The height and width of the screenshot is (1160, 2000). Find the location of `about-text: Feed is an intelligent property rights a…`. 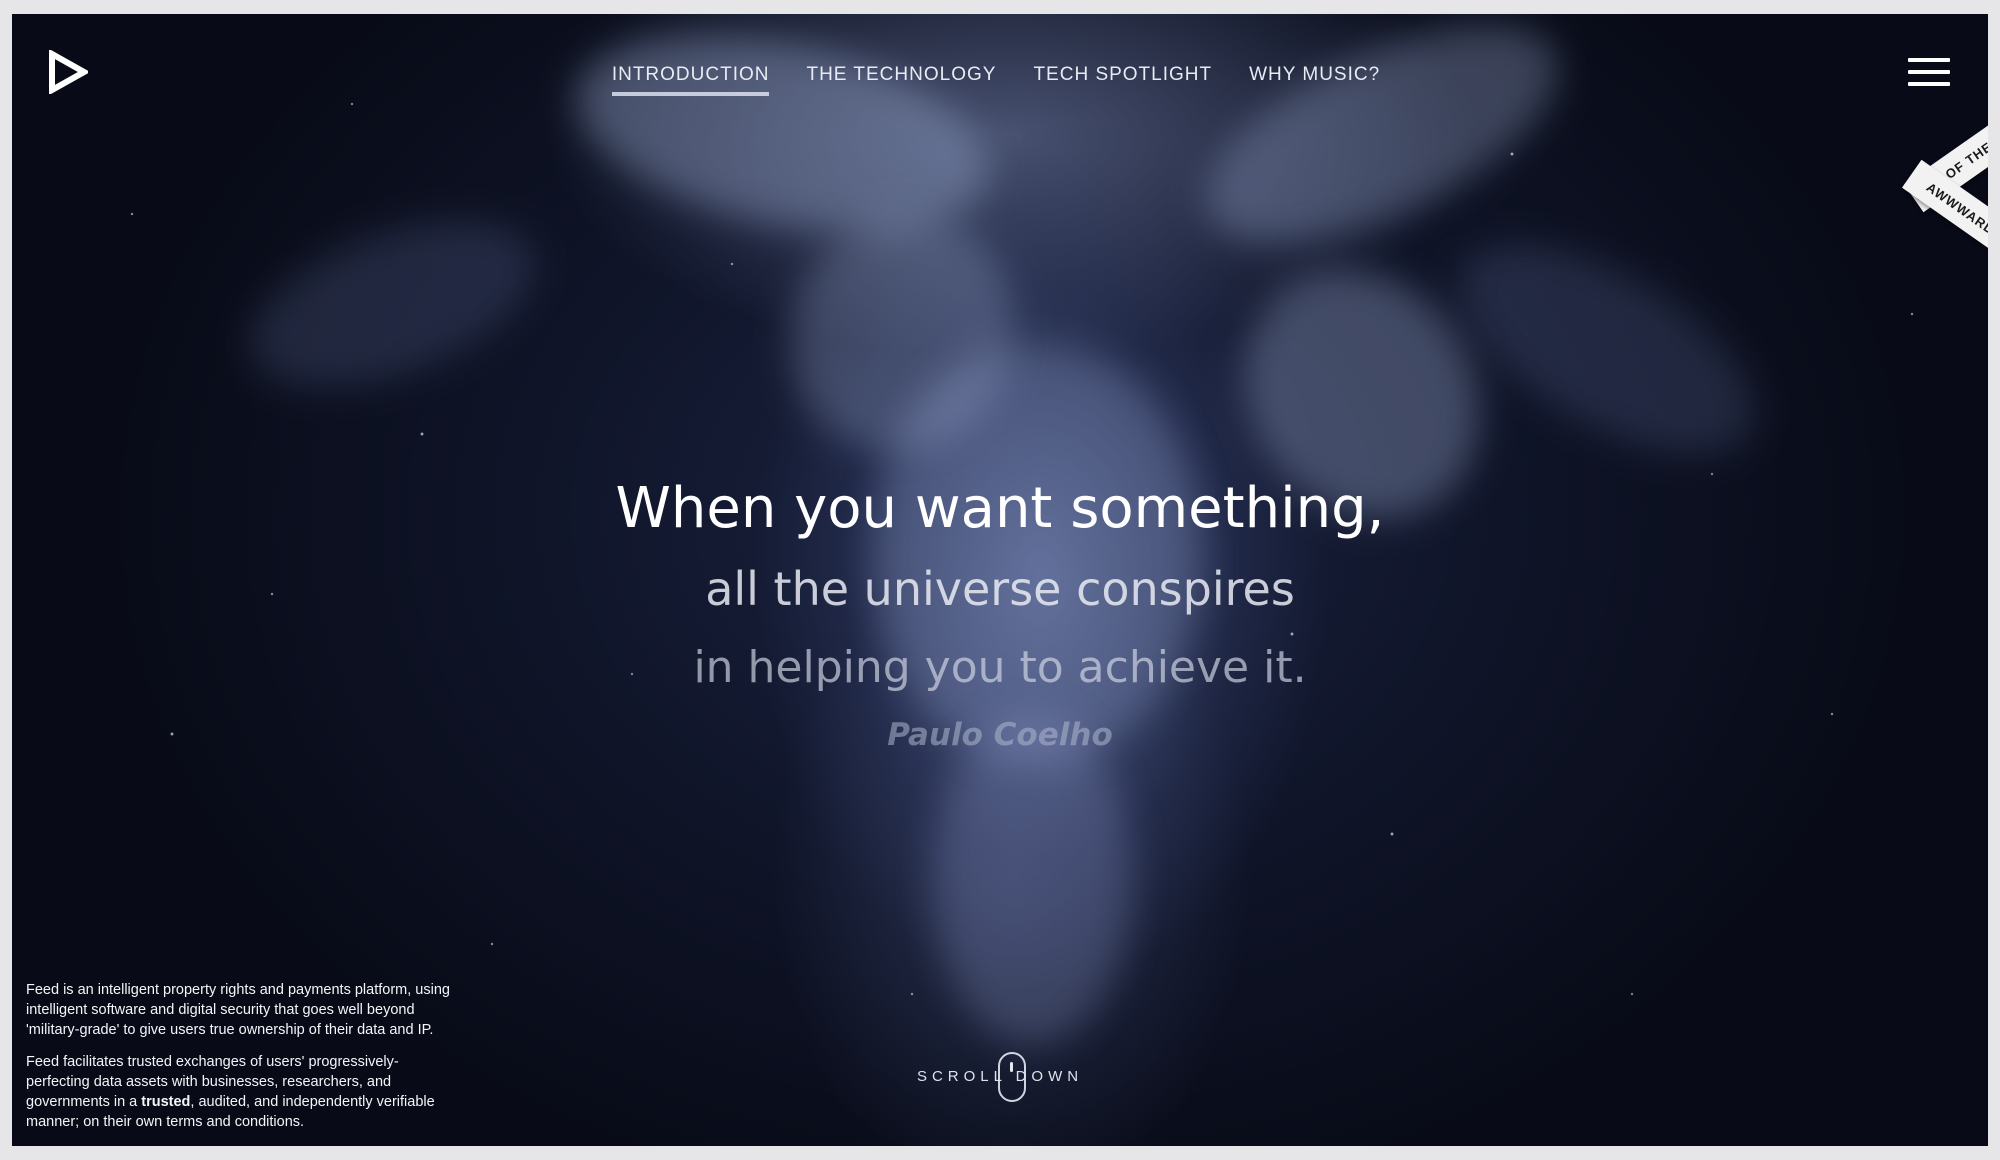

about-text: Feed is an intelligent property rights a… is located at coordinates (241, 1062).